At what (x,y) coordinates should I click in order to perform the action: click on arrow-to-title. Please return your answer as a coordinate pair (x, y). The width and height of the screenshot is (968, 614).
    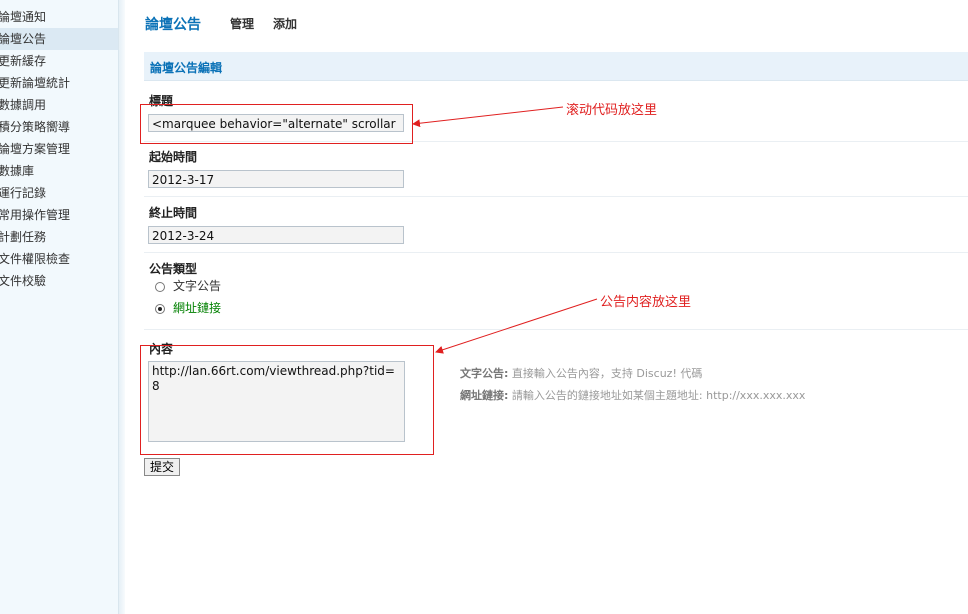
    Looking at the image, I should click on (488, 117).